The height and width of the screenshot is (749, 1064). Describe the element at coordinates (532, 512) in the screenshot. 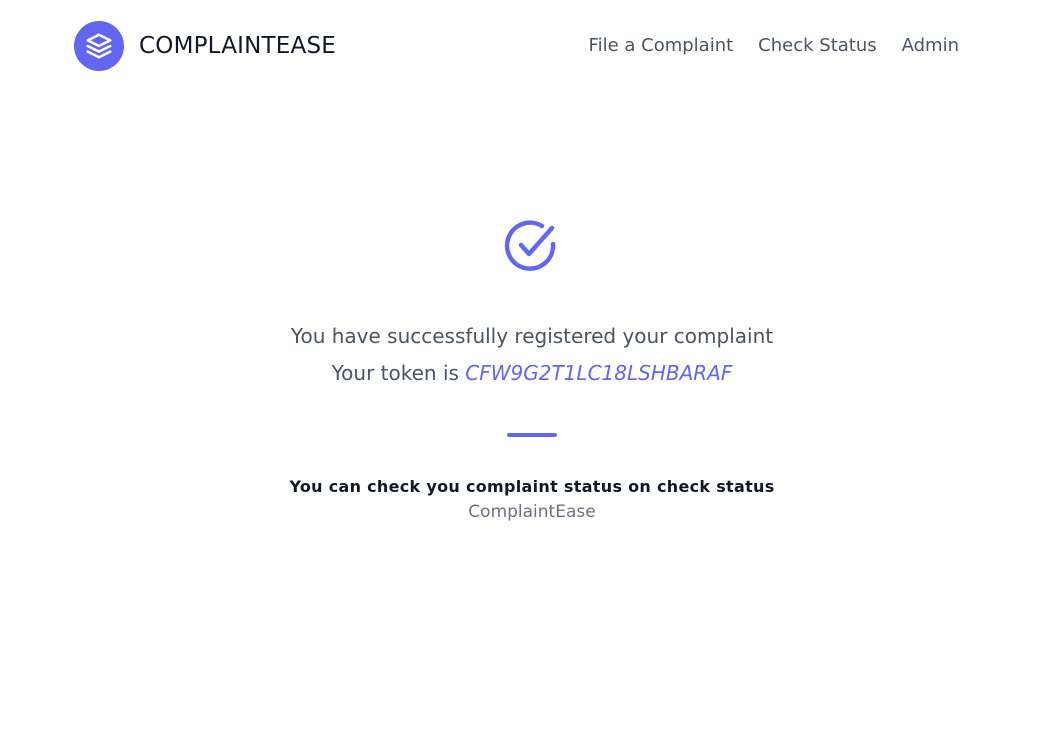

I see `brand-footer-text: ComplaintEase` at that location.